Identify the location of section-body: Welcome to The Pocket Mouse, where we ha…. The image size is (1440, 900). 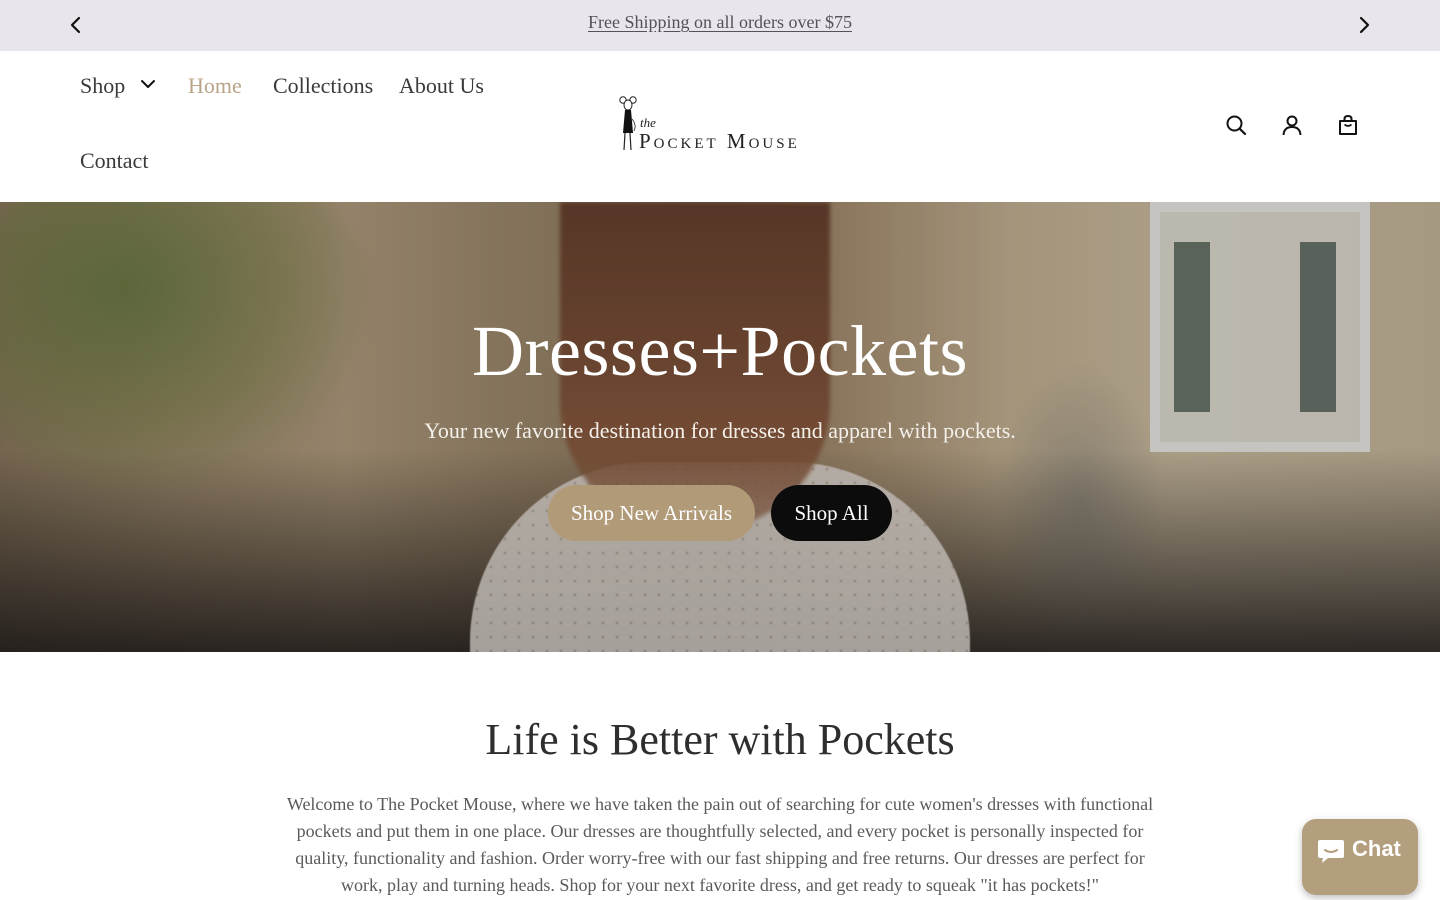
(720, 844).